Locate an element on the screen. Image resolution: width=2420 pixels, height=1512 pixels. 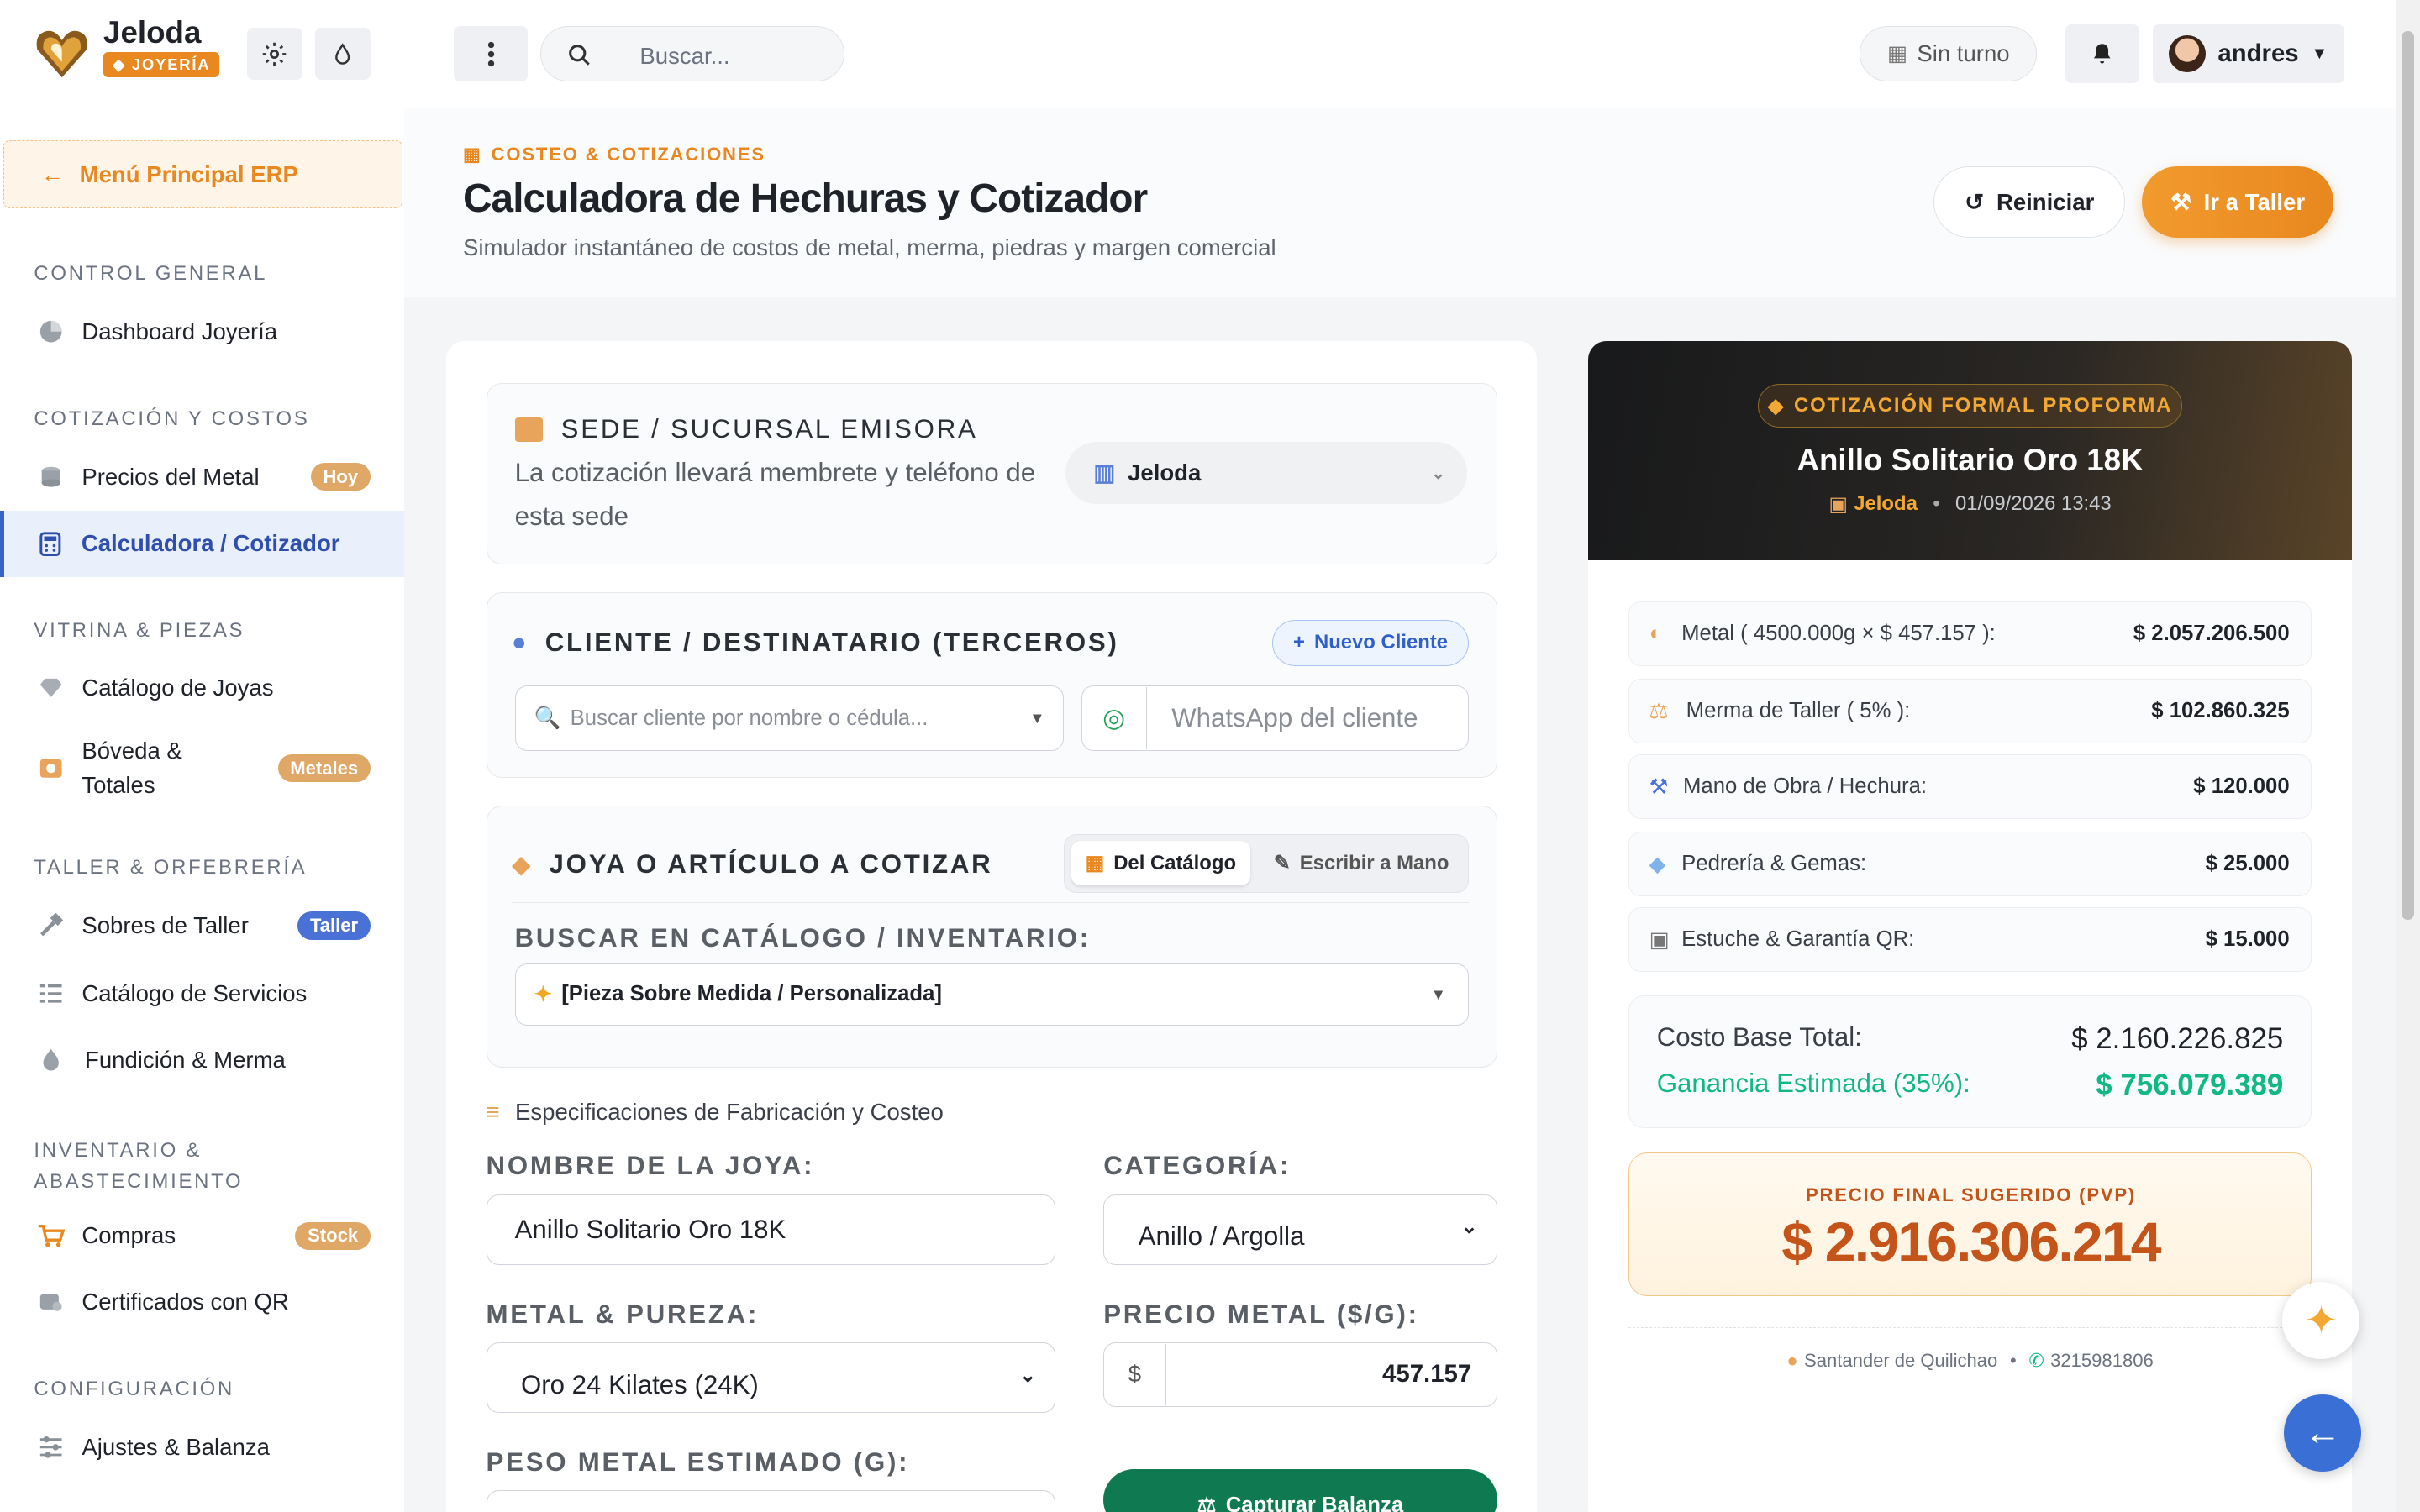
line-gems: ◆ Pedrería & Gemas: $ 25.000 is located at coordinates (1970, 864).